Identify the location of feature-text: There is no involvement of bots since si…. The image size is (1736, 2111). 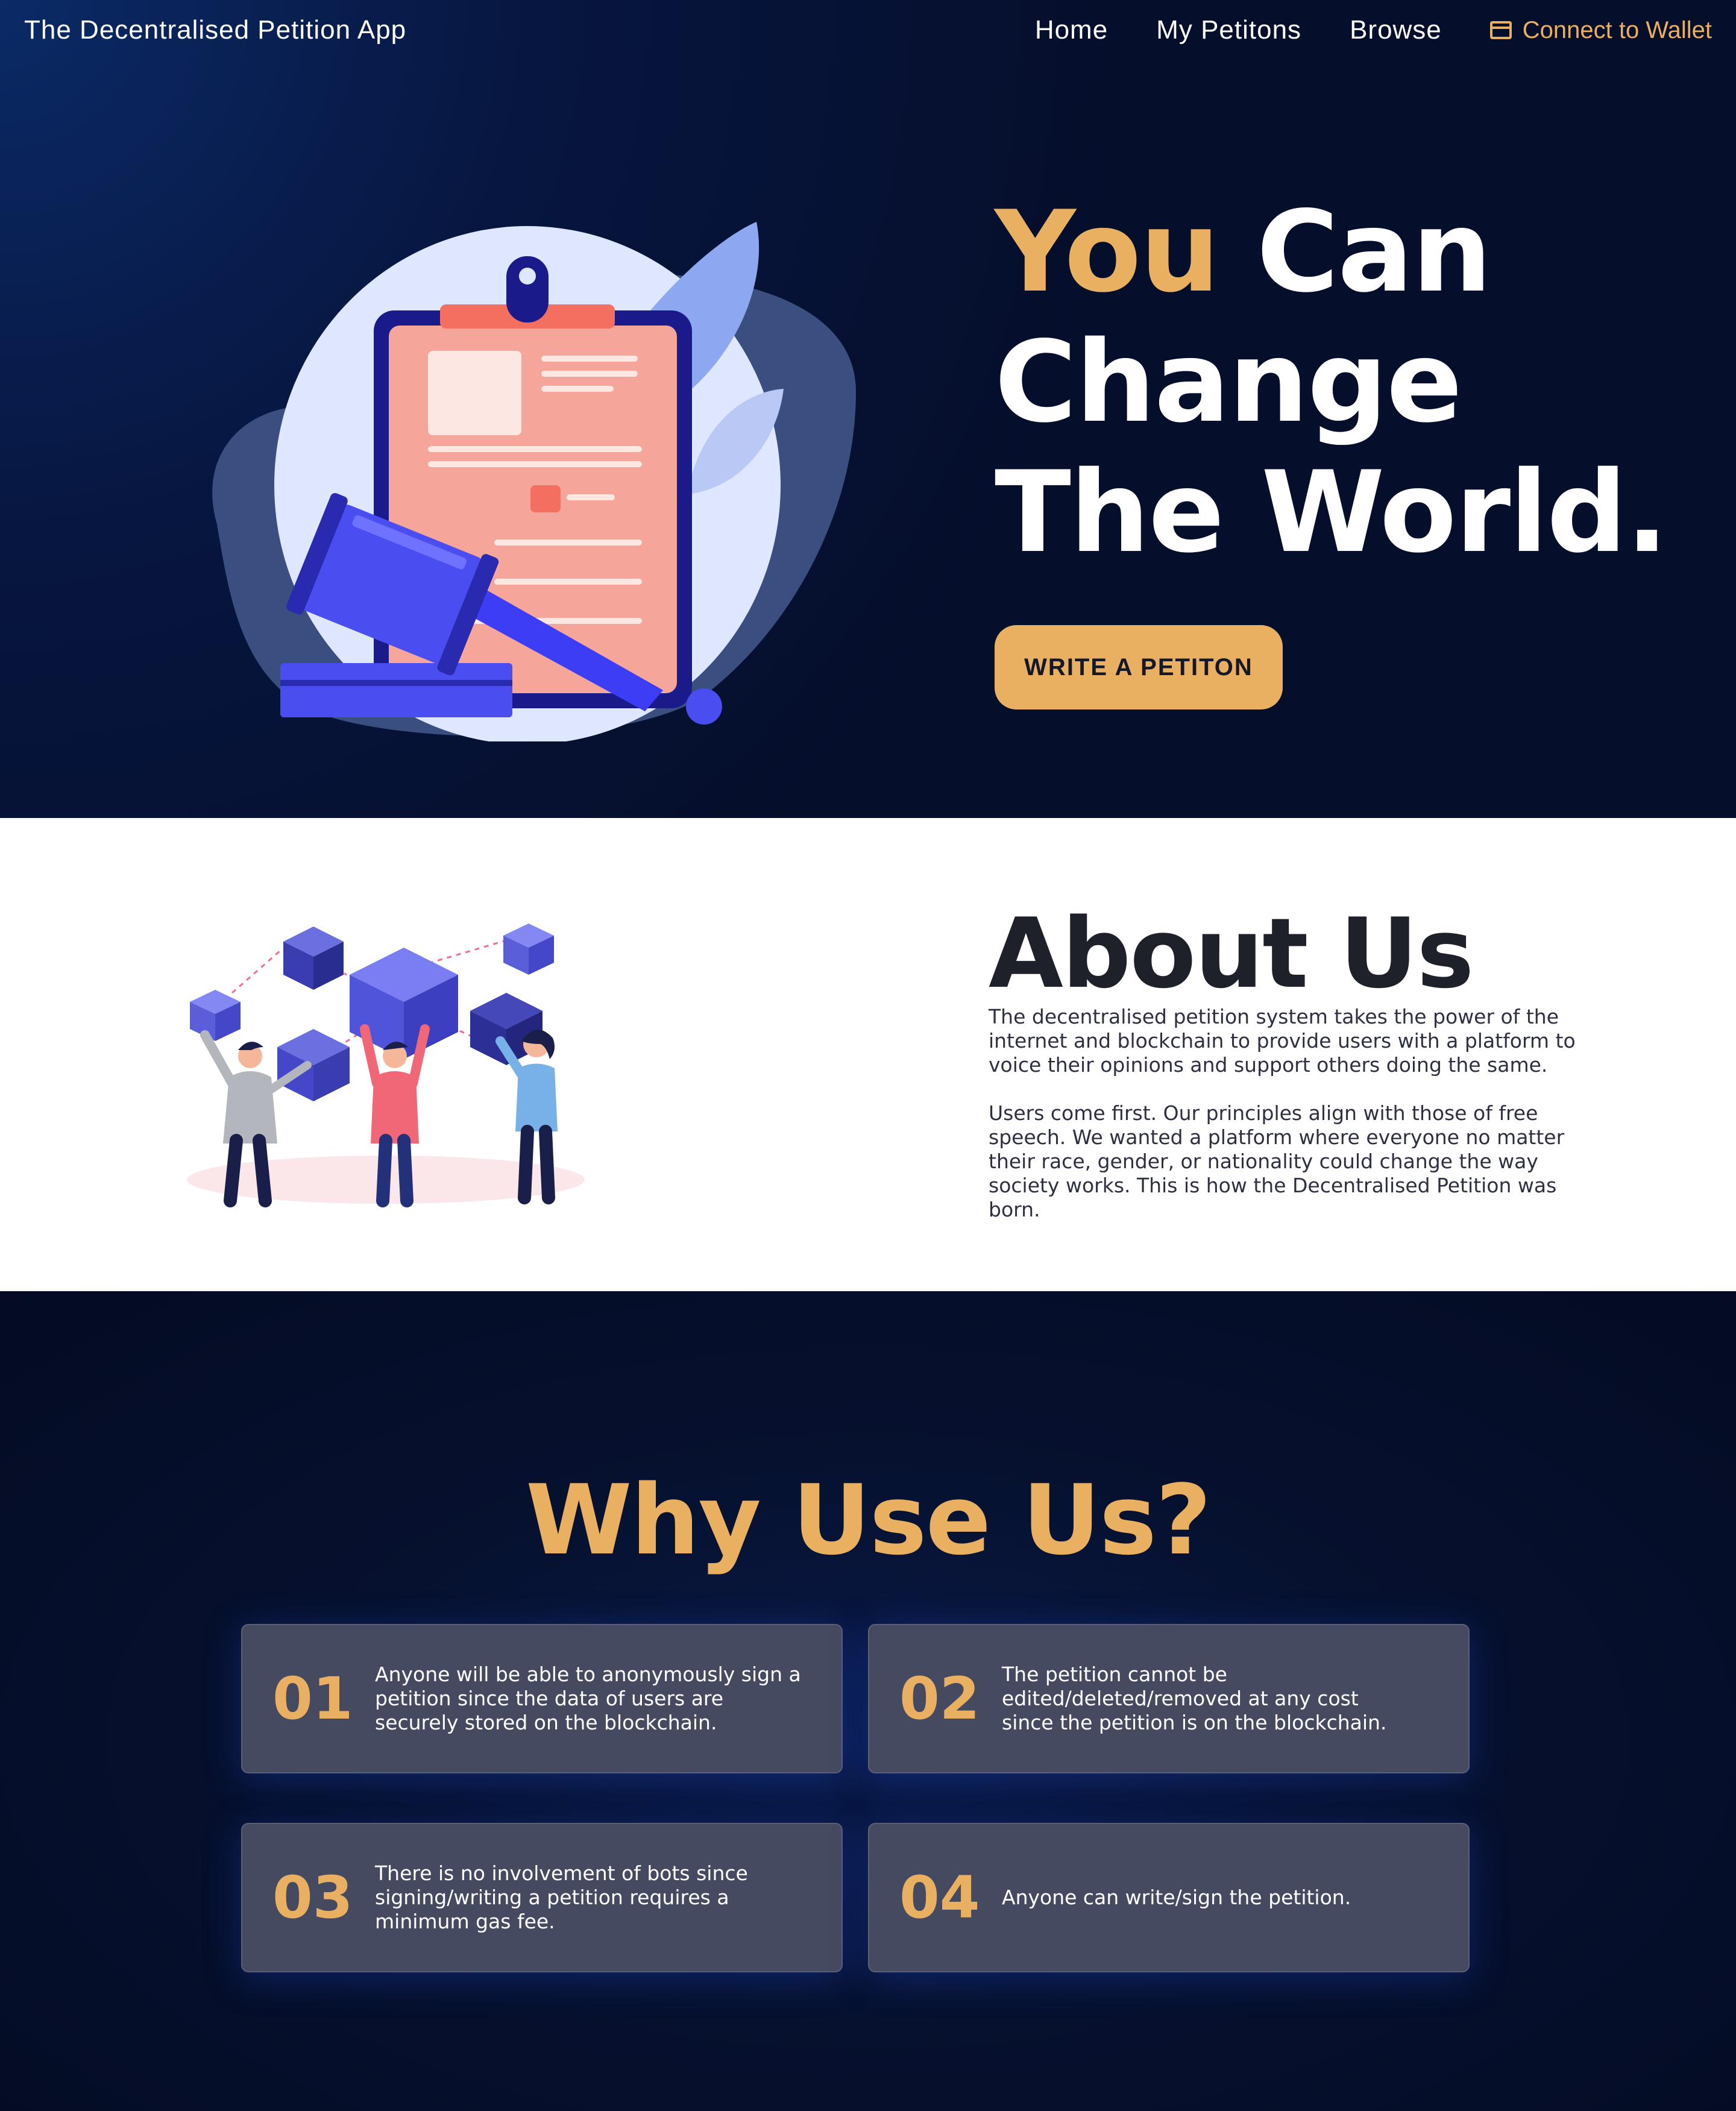
(561, 1897).